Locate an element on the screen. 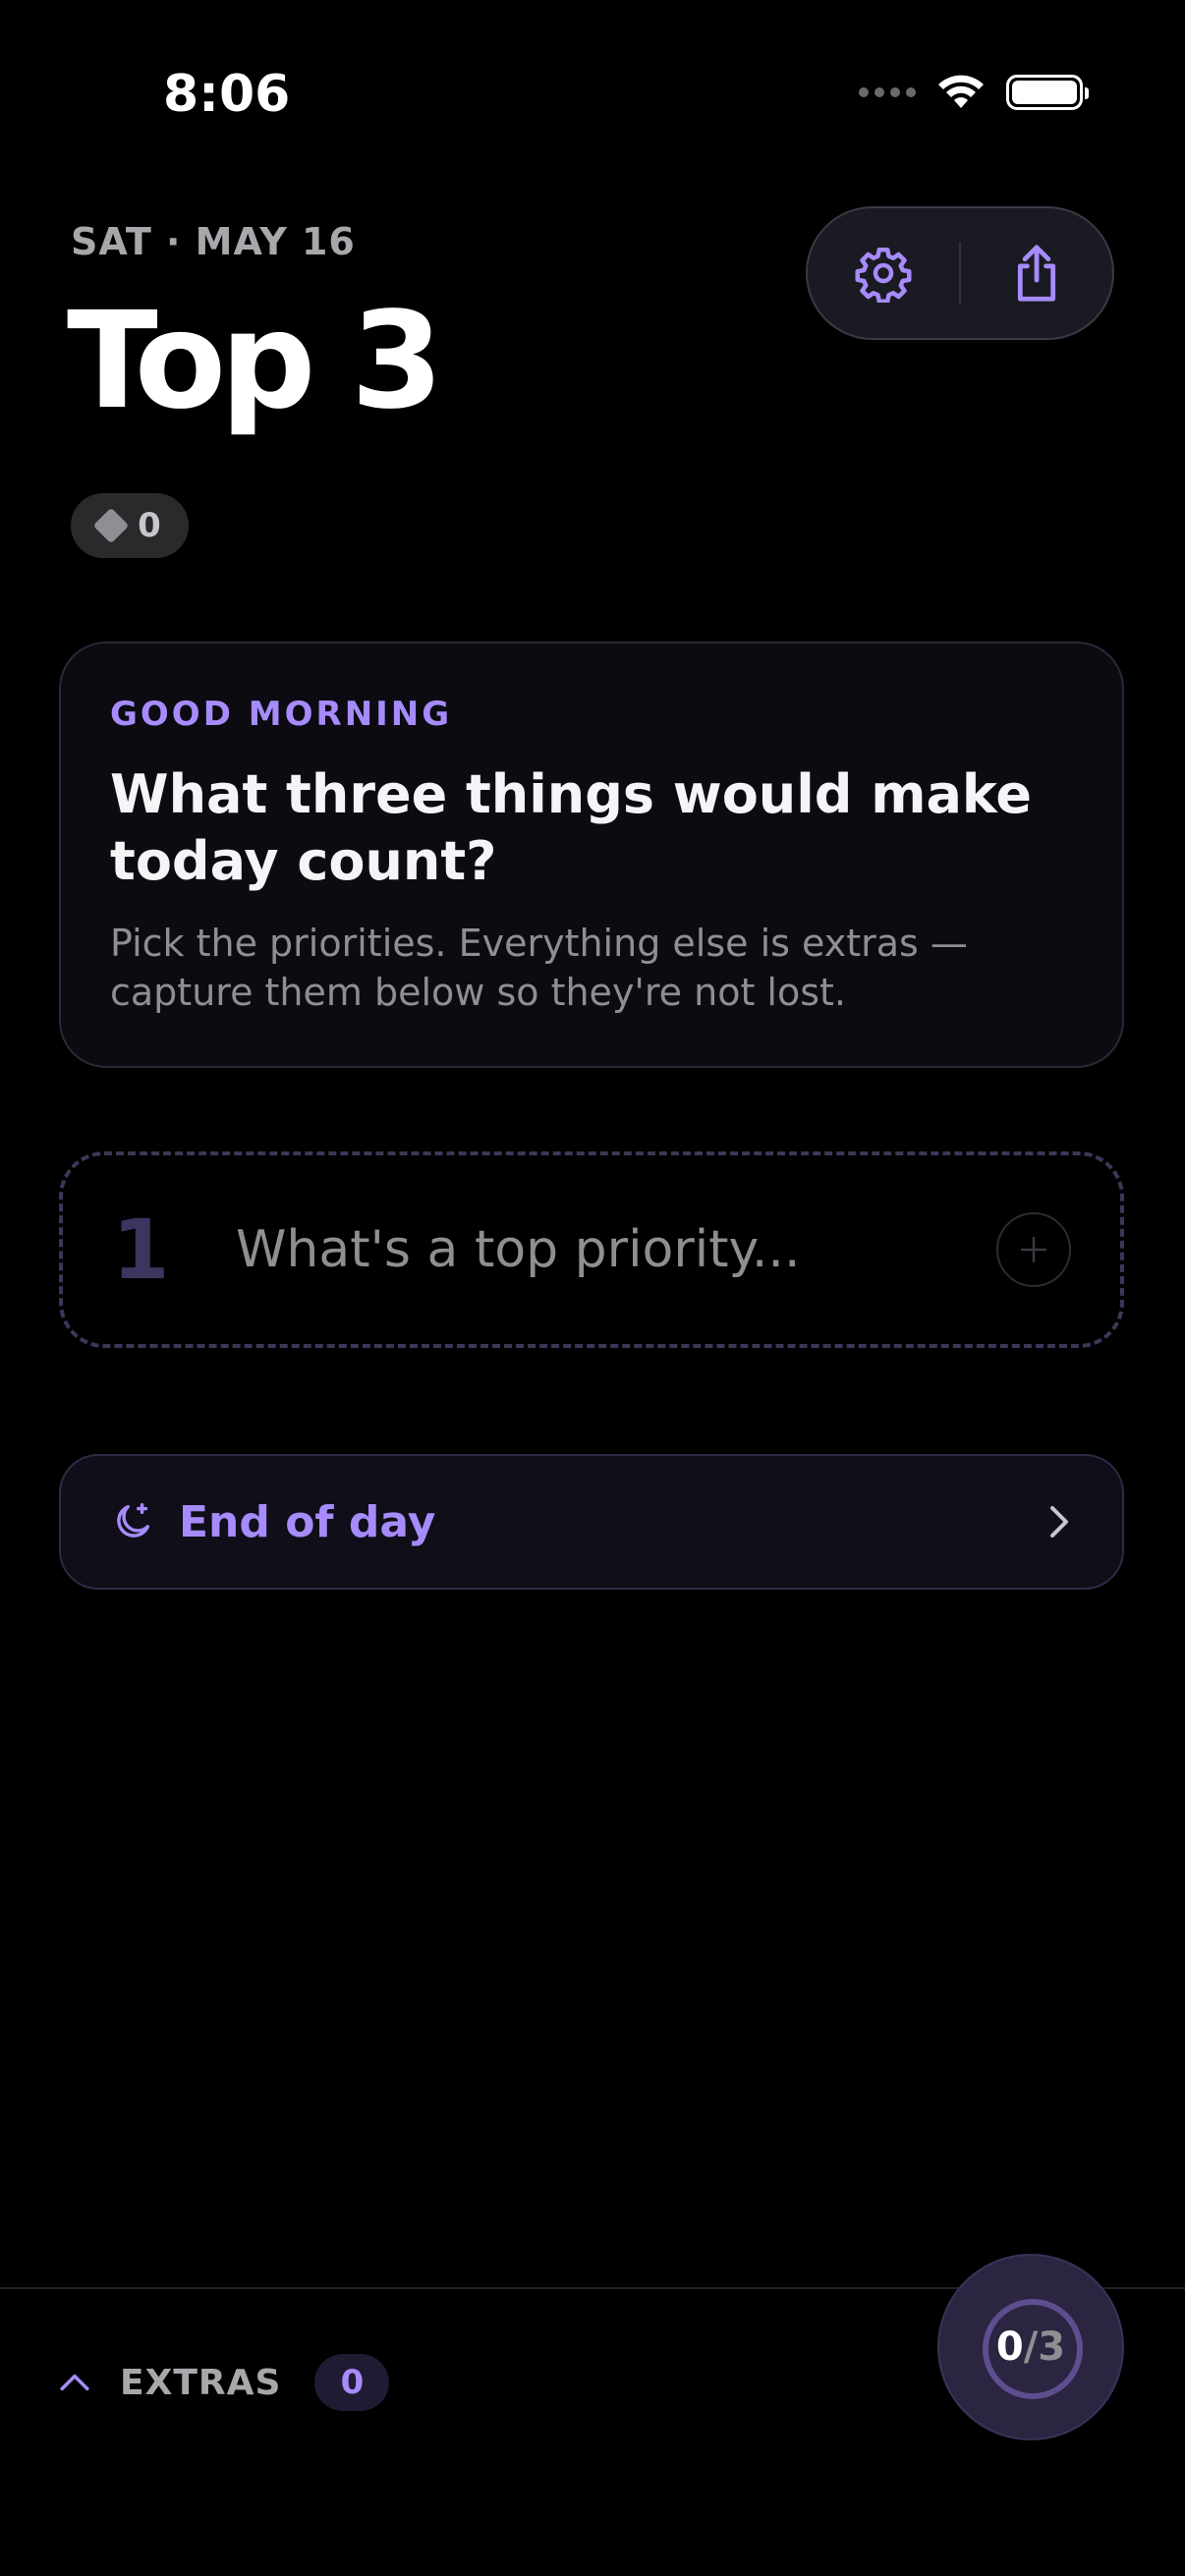  add-priority-button is located at coordinates (1034, 1249).